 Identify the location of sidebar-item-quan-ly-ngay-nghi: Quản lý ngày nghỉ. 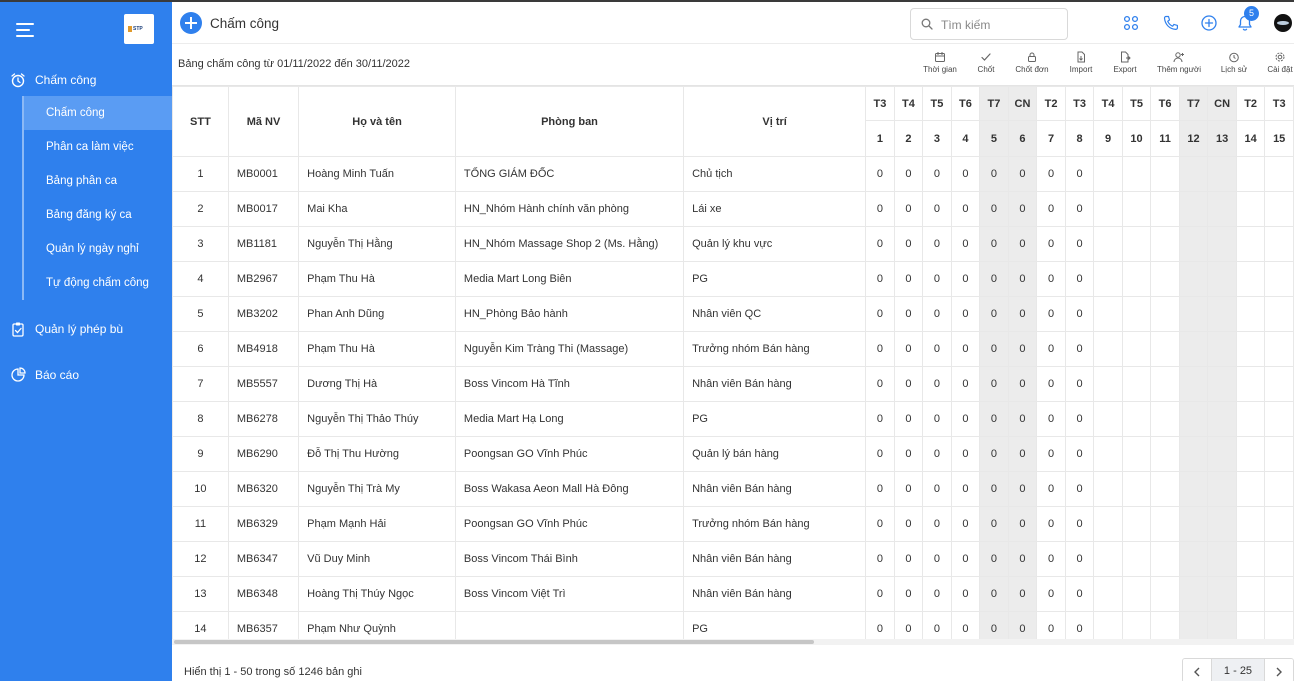
(98, 249).